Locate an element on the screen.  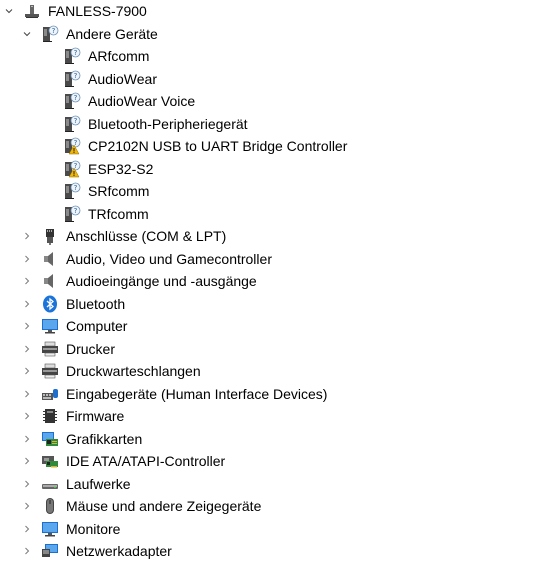
tree-item-label: Firmware is located at coordinates (95, 416).